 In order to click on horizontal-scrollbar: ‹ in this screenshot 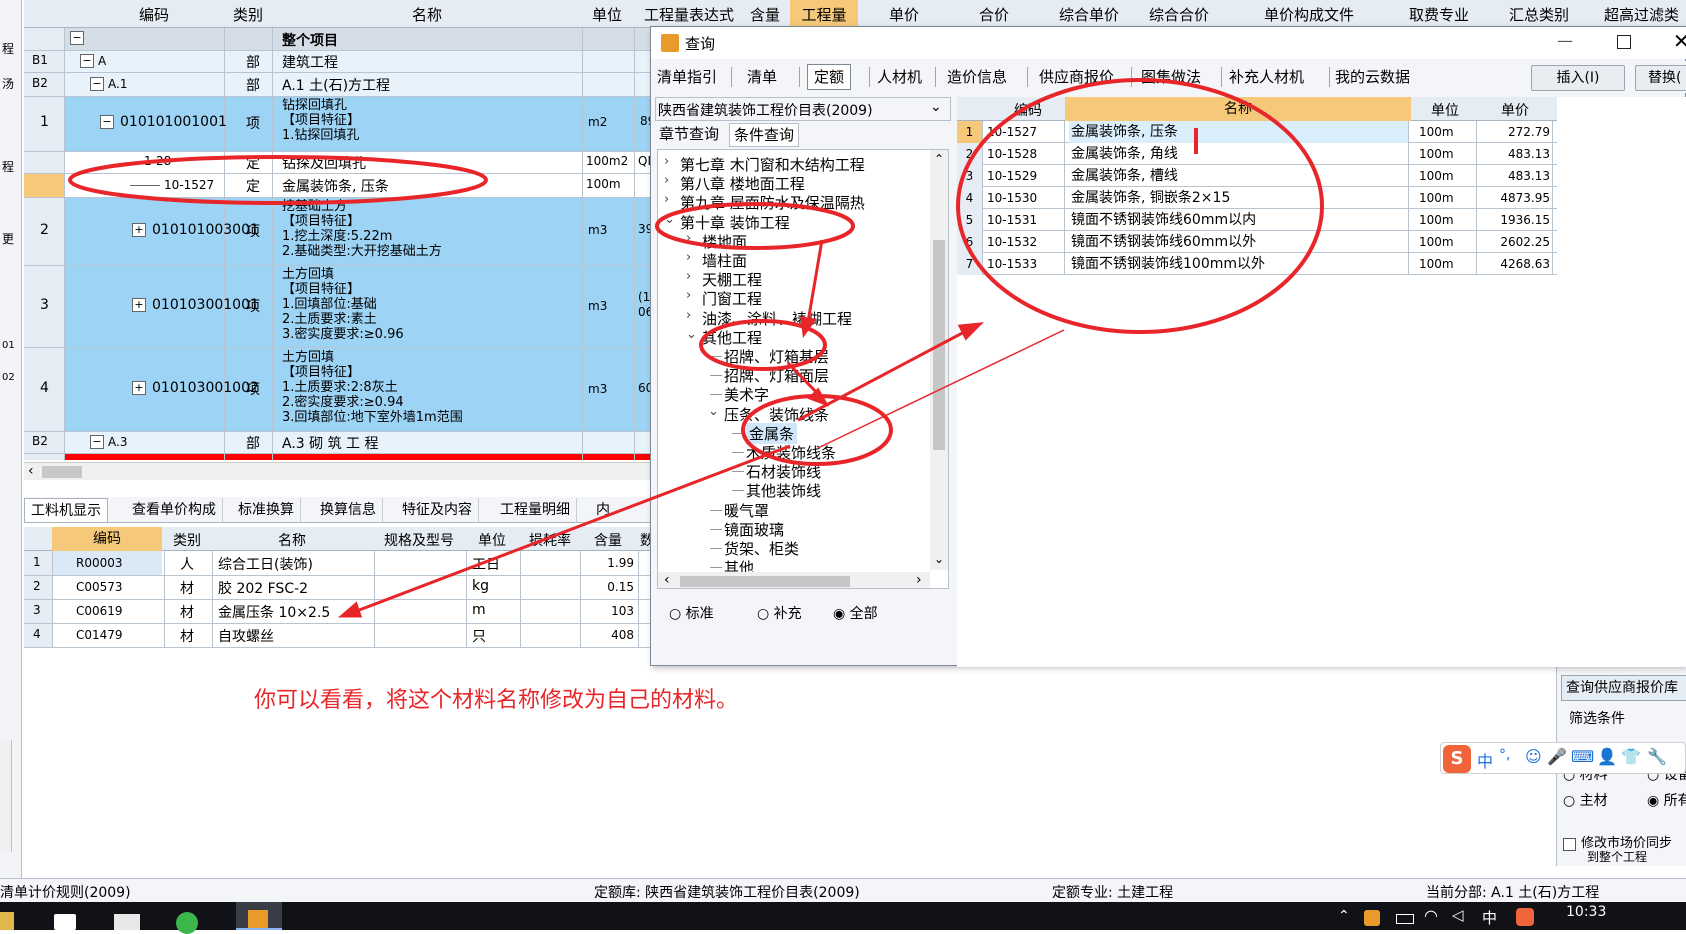, I will do `click(354, 471)`.